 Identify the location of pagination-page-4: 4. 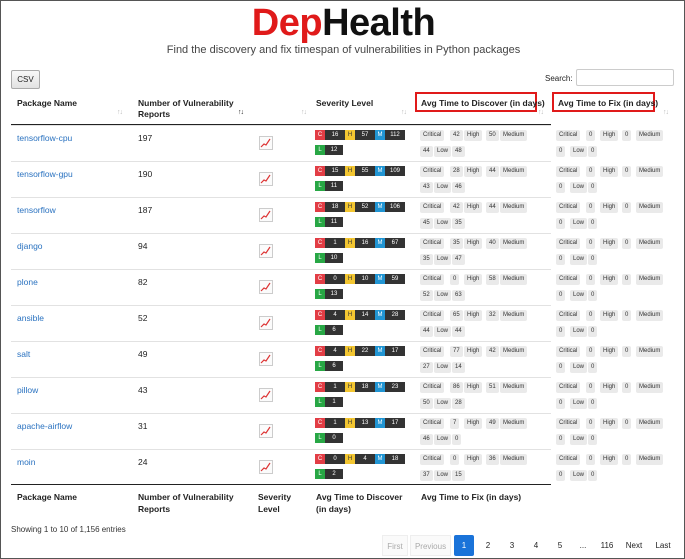
(536, 545).